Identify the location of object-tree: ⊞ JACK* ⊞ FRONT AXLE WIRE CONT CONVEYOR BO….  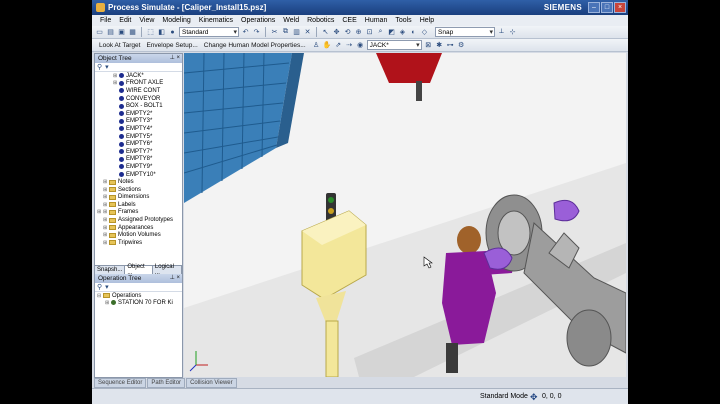
(138, 168).